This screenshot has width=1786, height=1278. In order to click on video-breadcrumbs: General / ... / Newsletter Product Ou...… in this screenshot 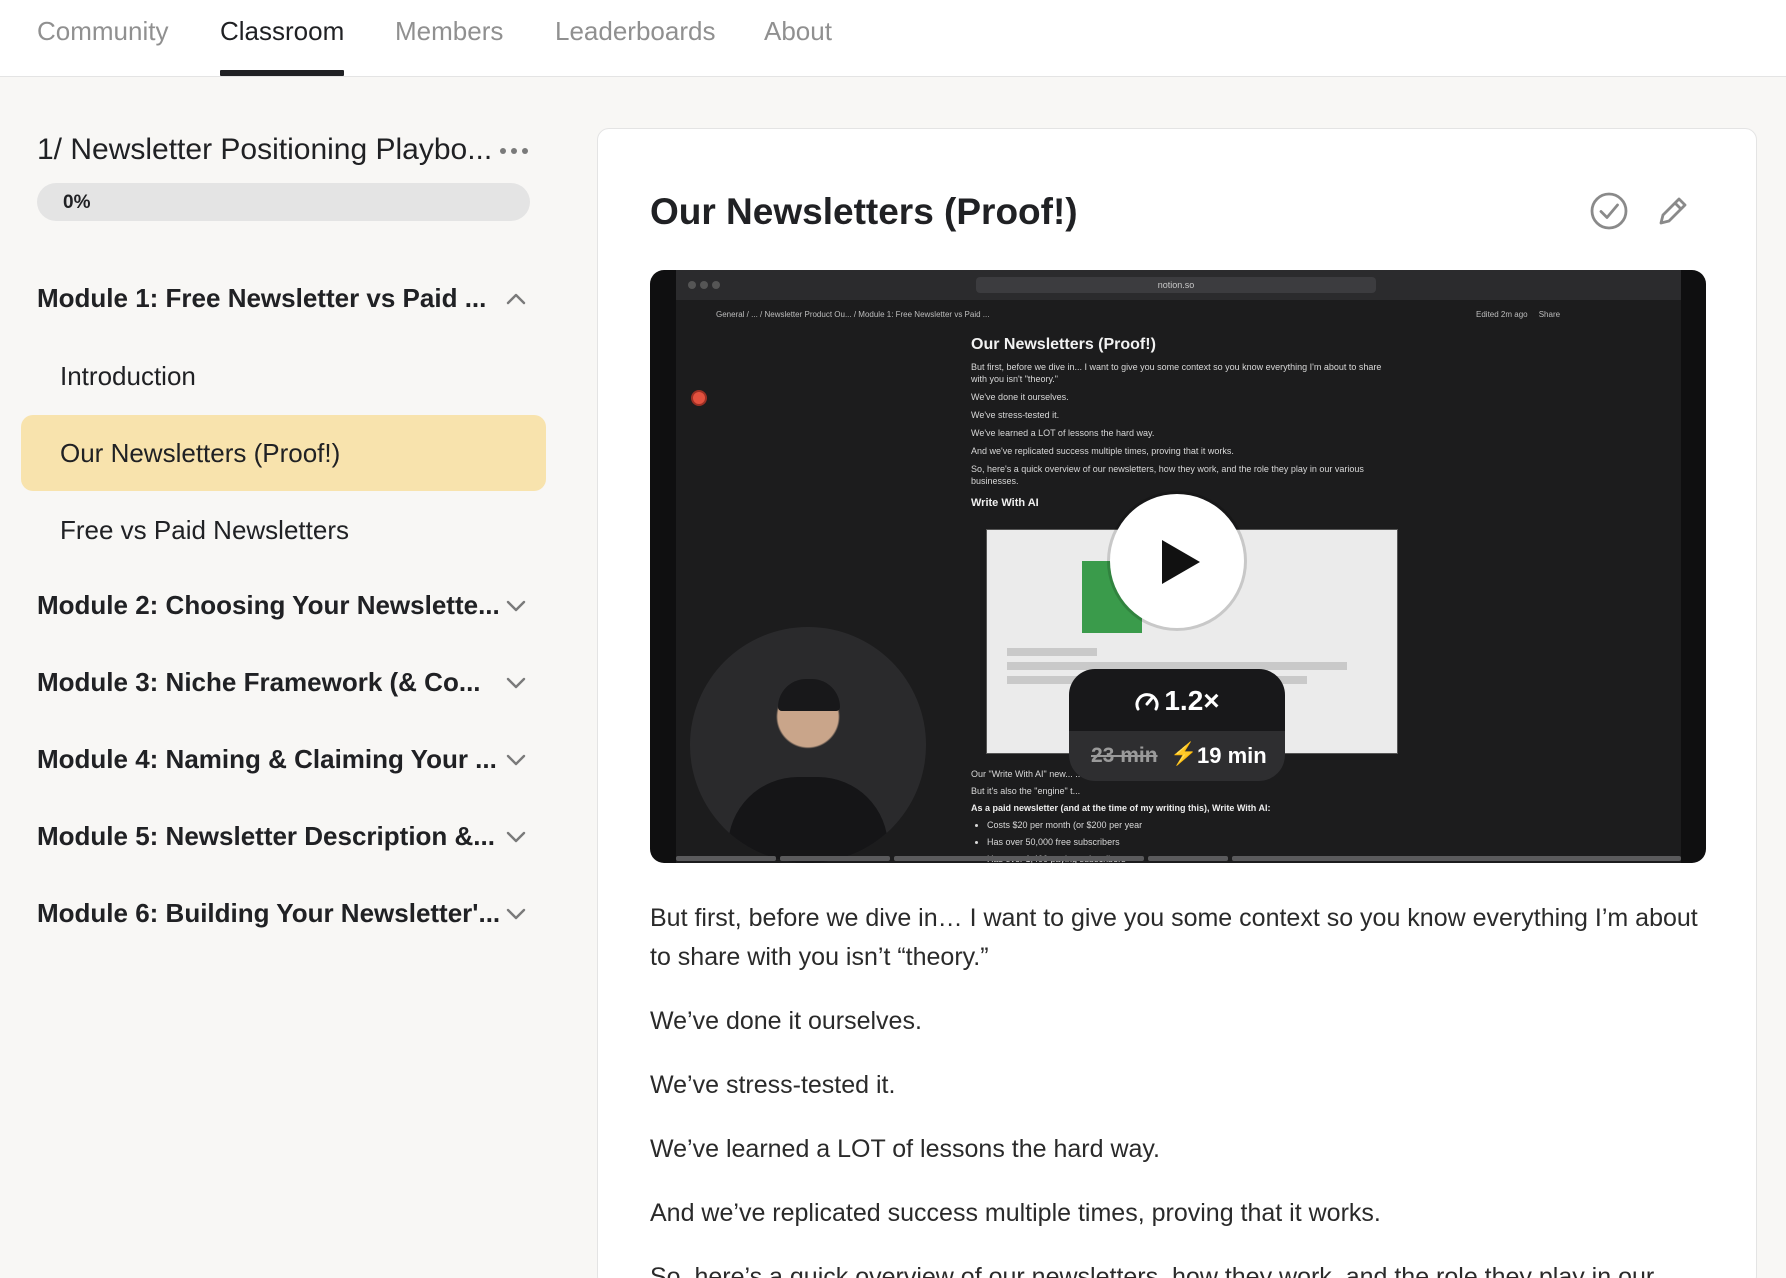, I will do `click(853, 314)`.